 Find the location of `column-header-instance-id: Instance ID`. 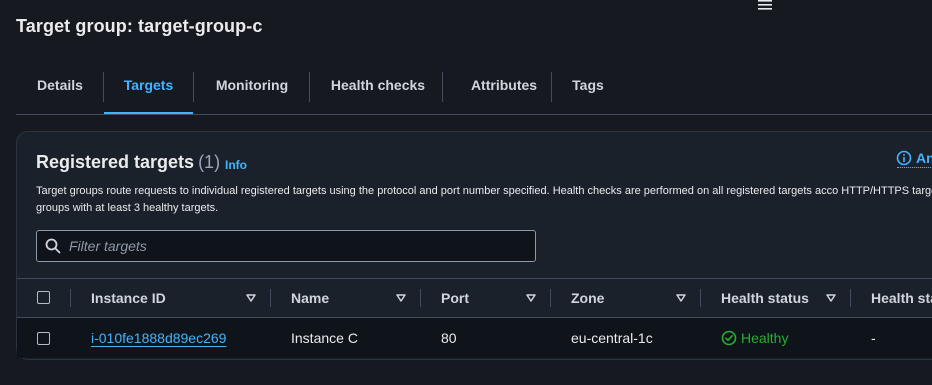

column-header-instance-id: Instance ID is located at coordinates (128, 298).